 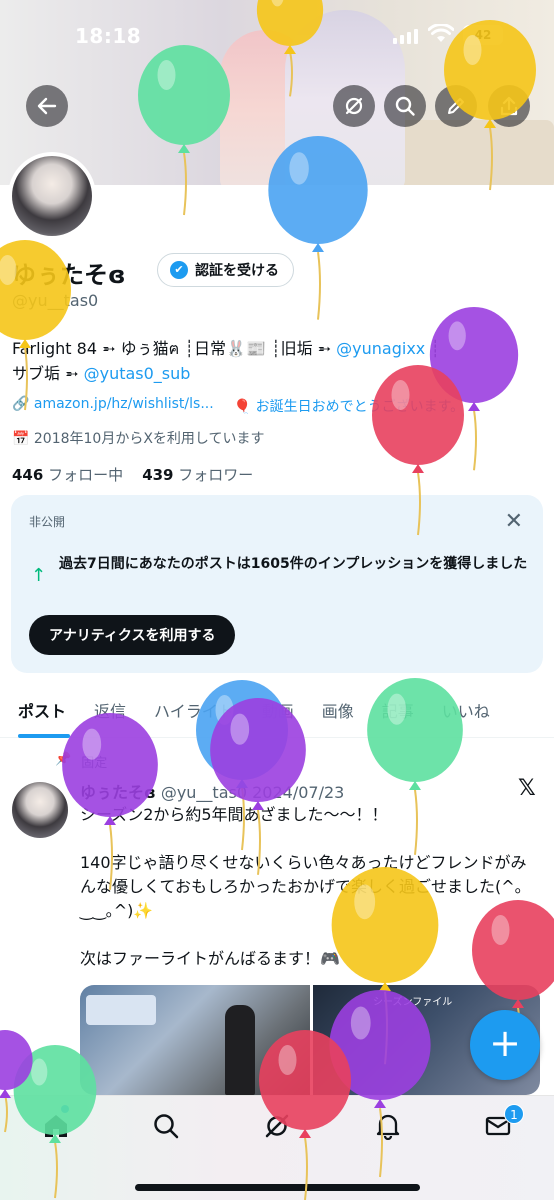 I want to click on home-icon, so click(x=56, y=1126).